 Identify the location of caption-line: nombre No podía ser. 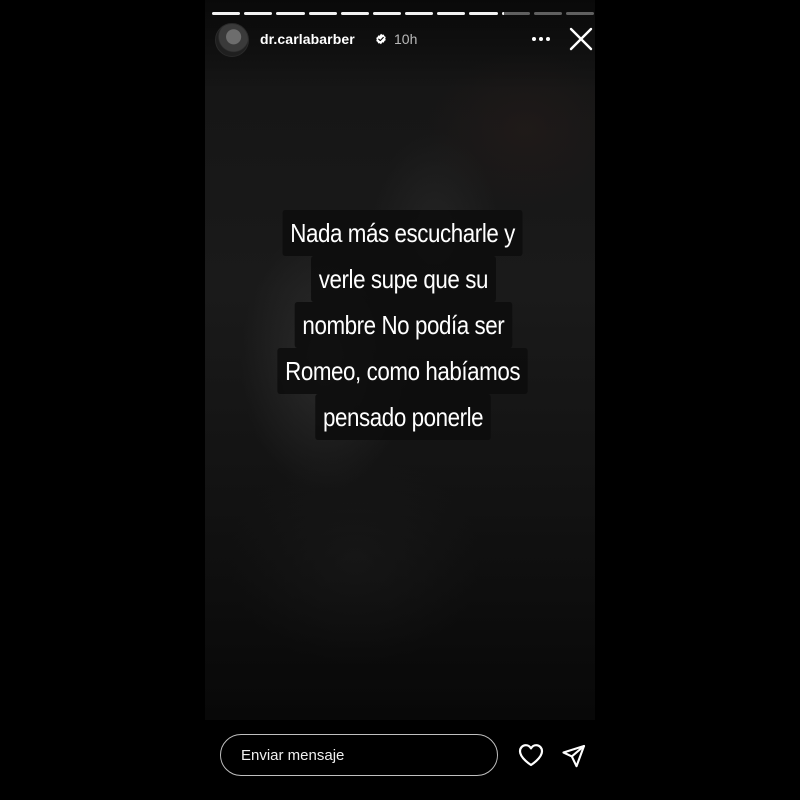
(403, 325).